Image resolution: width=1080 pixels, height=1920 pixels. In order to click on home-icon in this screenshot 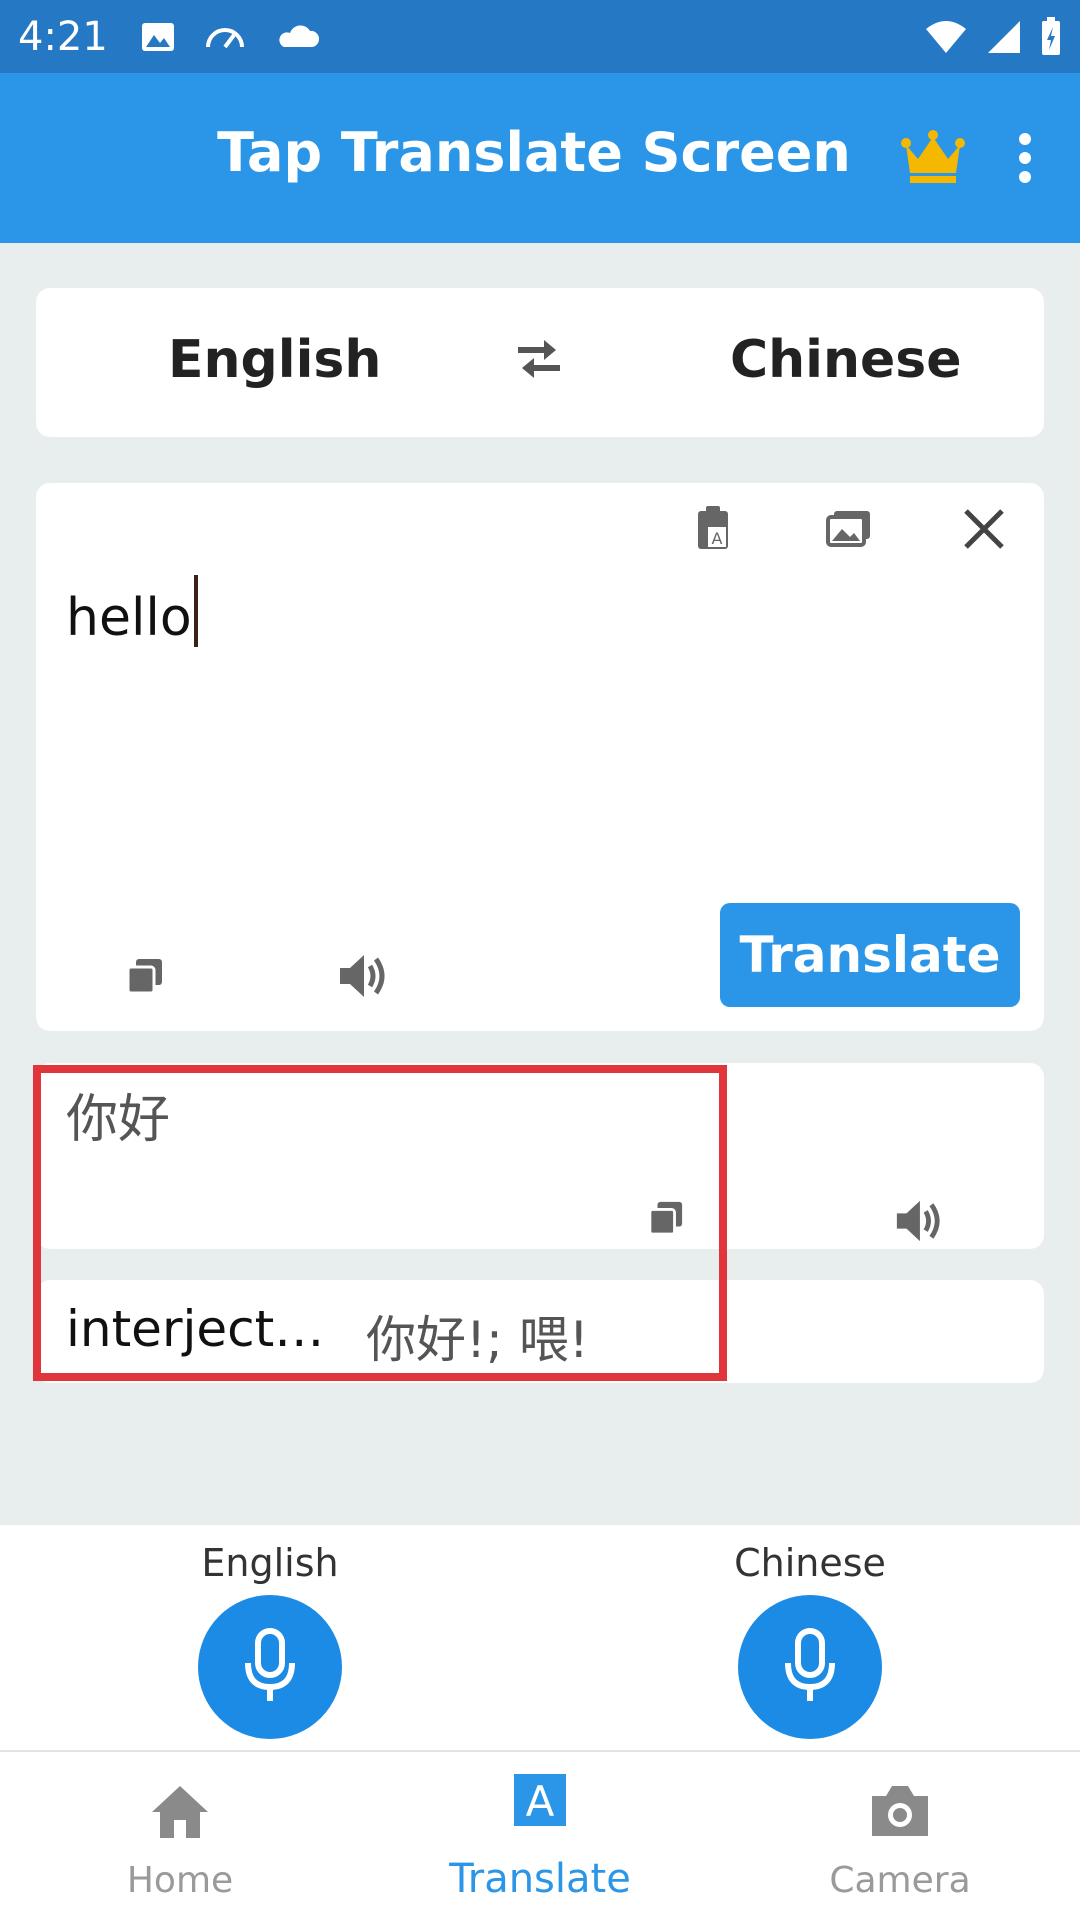, I will do `click(180, 1812)`.